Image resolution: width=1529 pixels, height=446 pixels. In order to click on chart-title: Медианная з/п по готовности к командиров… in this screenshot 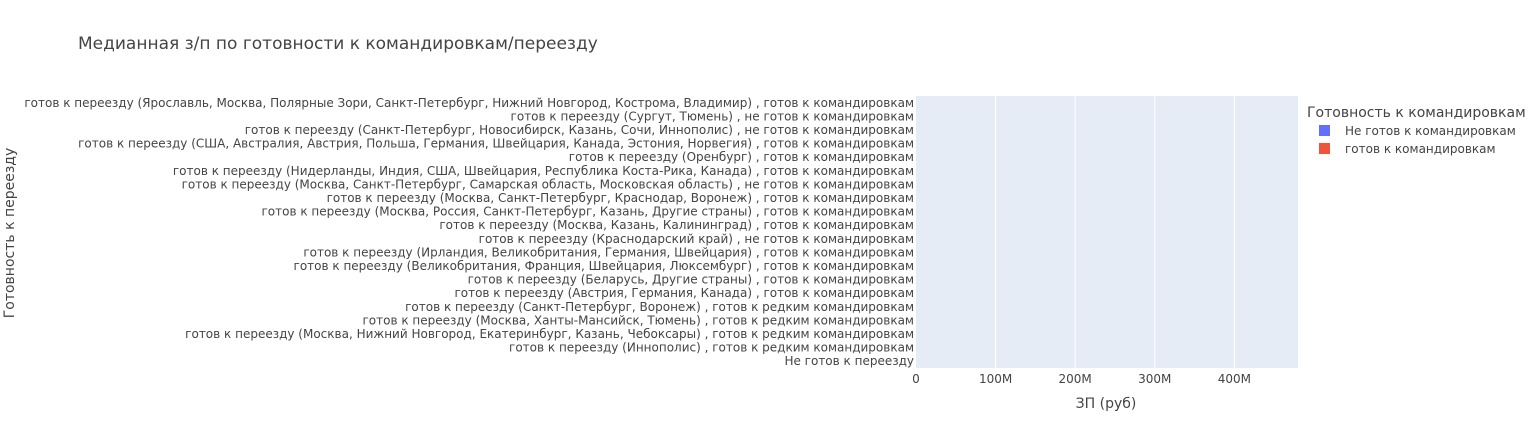, I will do `click(338, 44)`.